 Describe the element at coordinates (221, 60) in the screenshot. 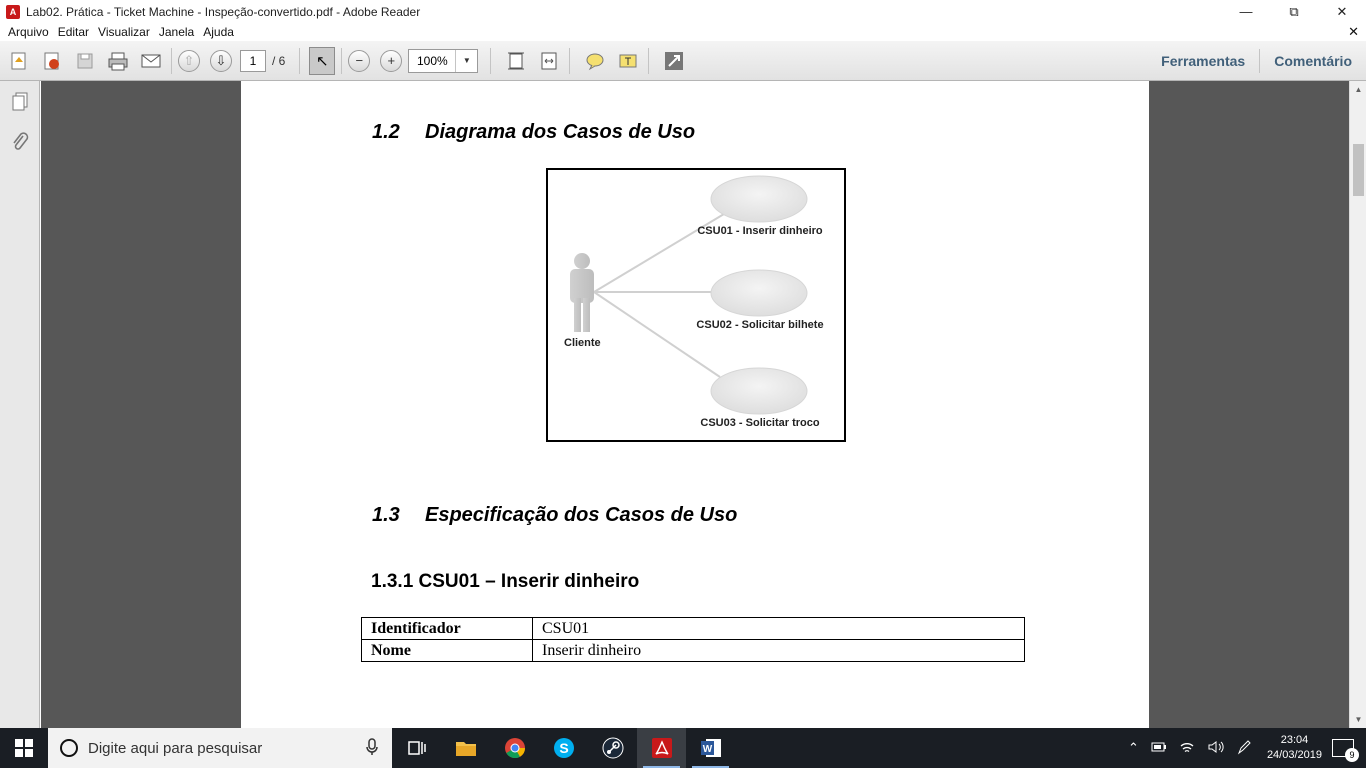

I see `next-page-icon: ⇩` at that location.